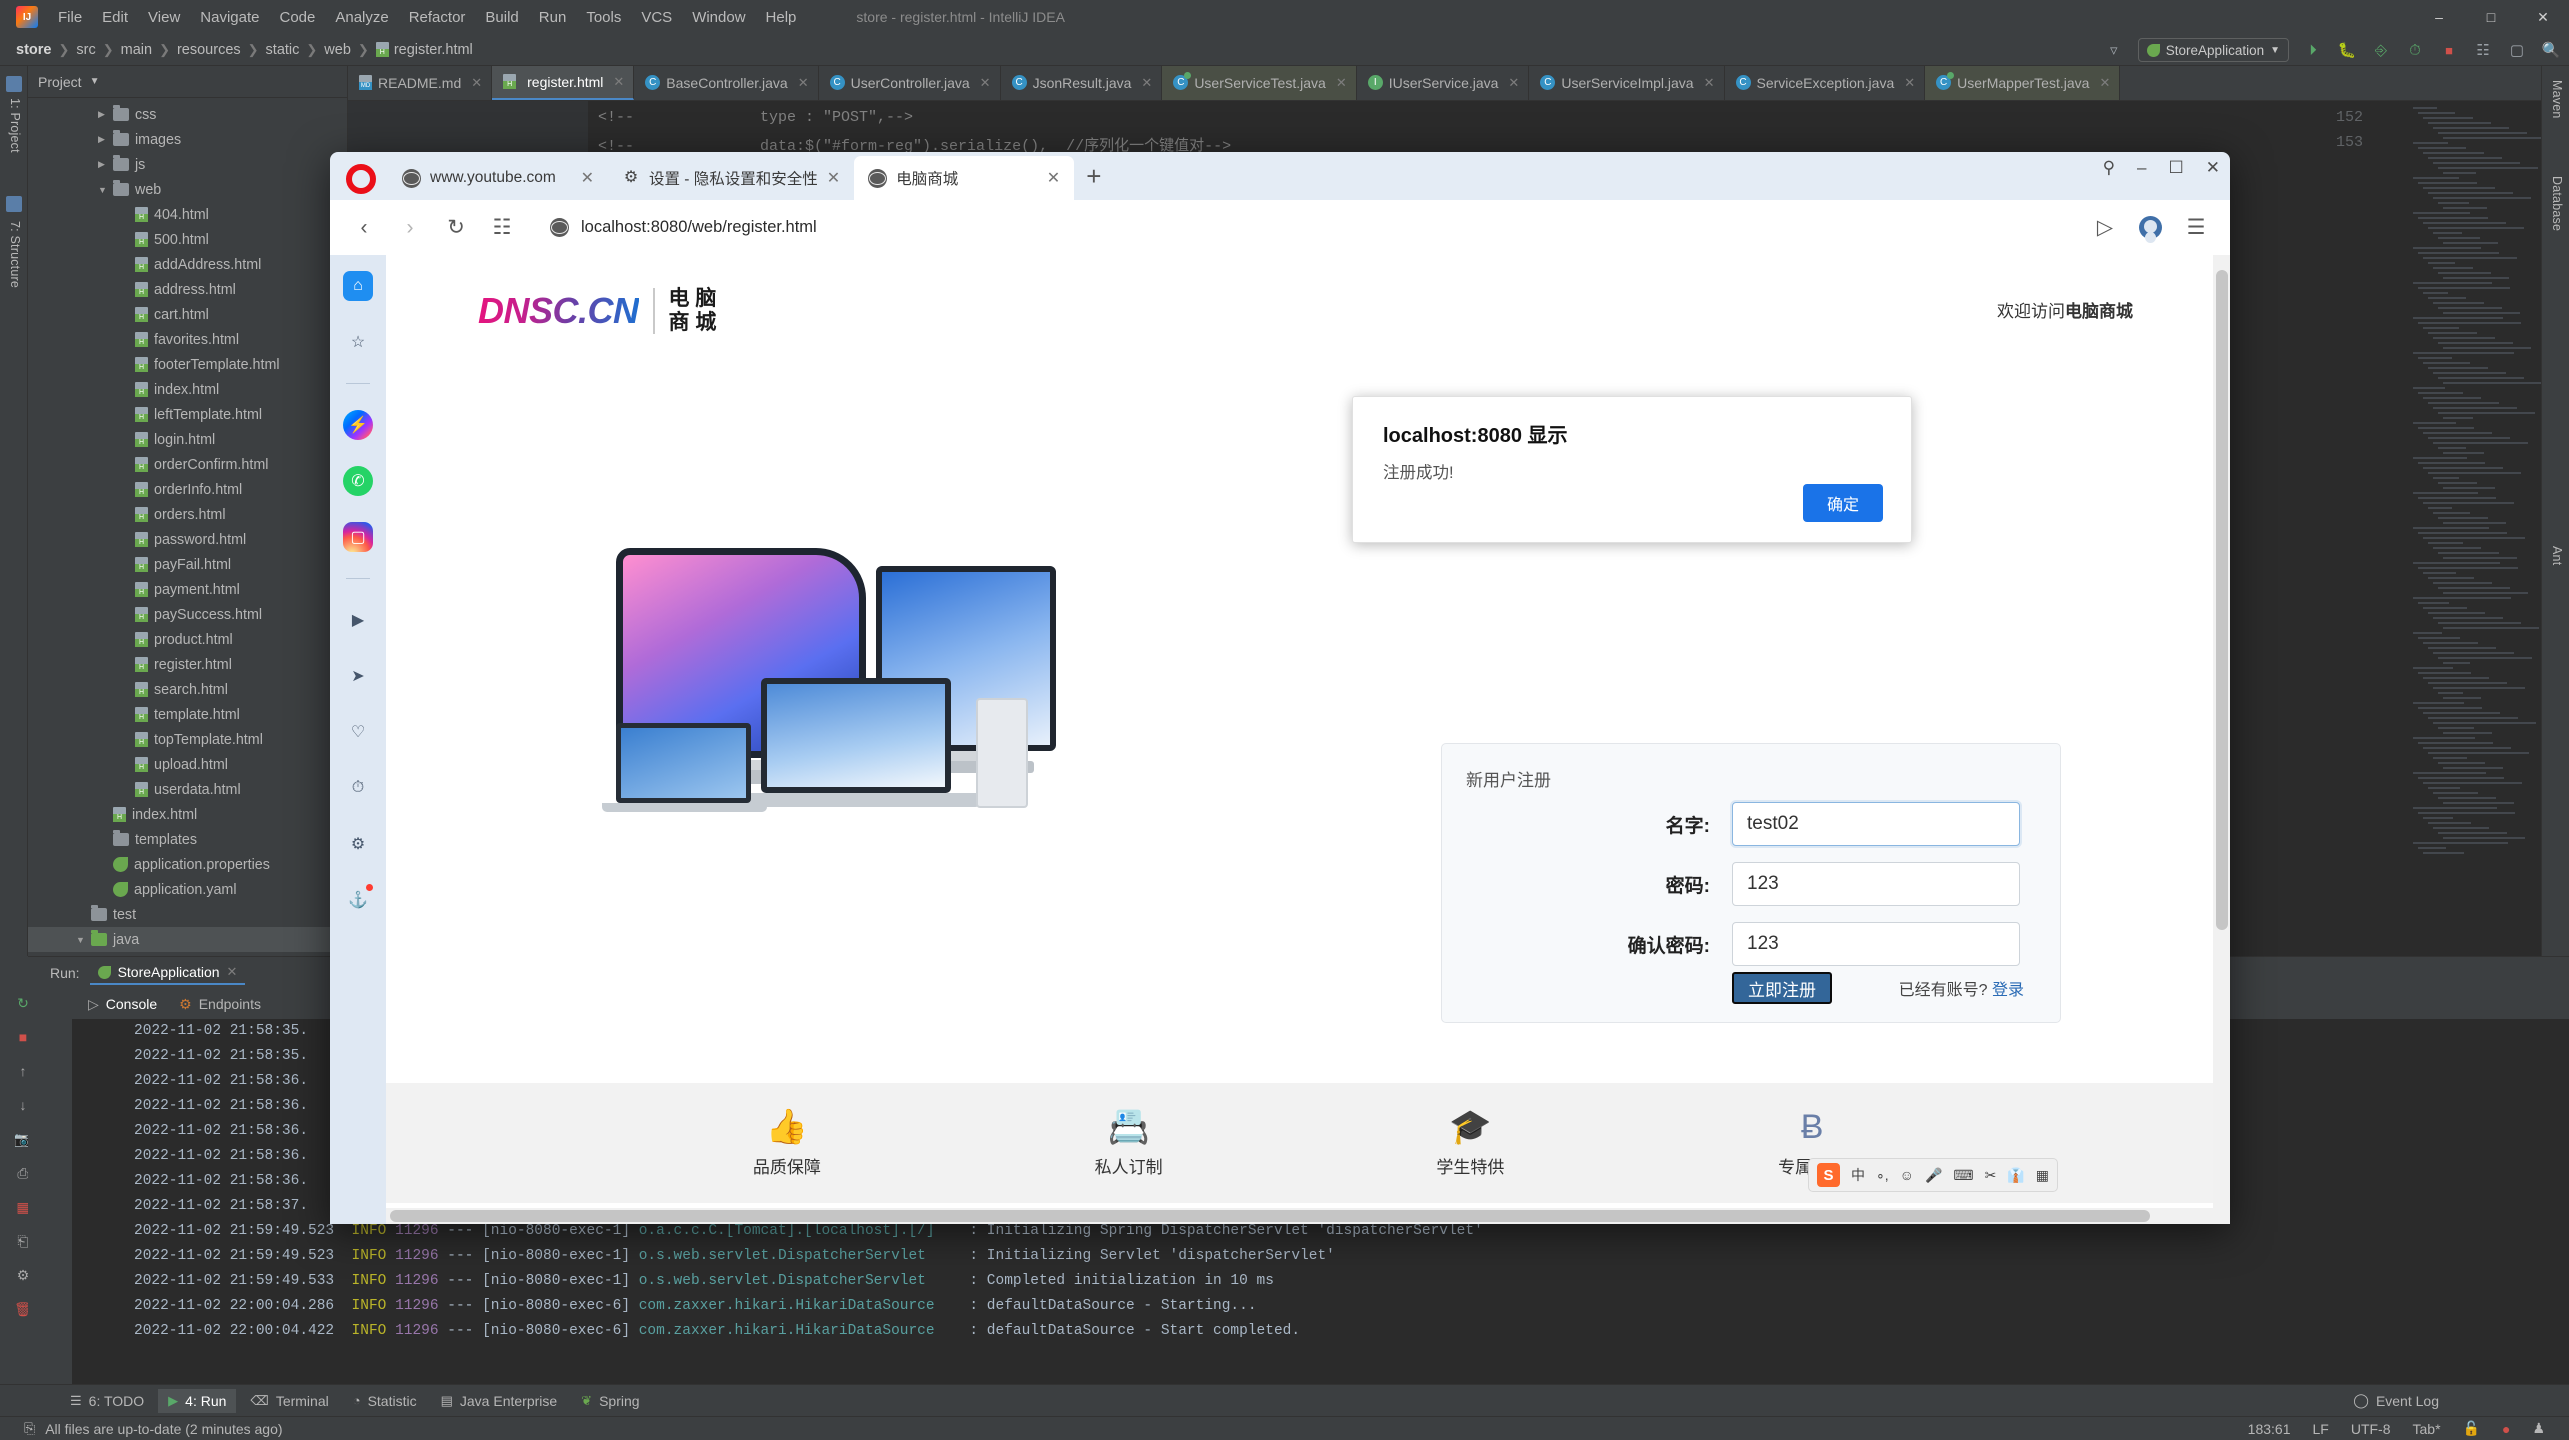  Describe the element at coordinates (187, 614) in the screenshot. I see `tree-node: paySuccess.html` at that location.